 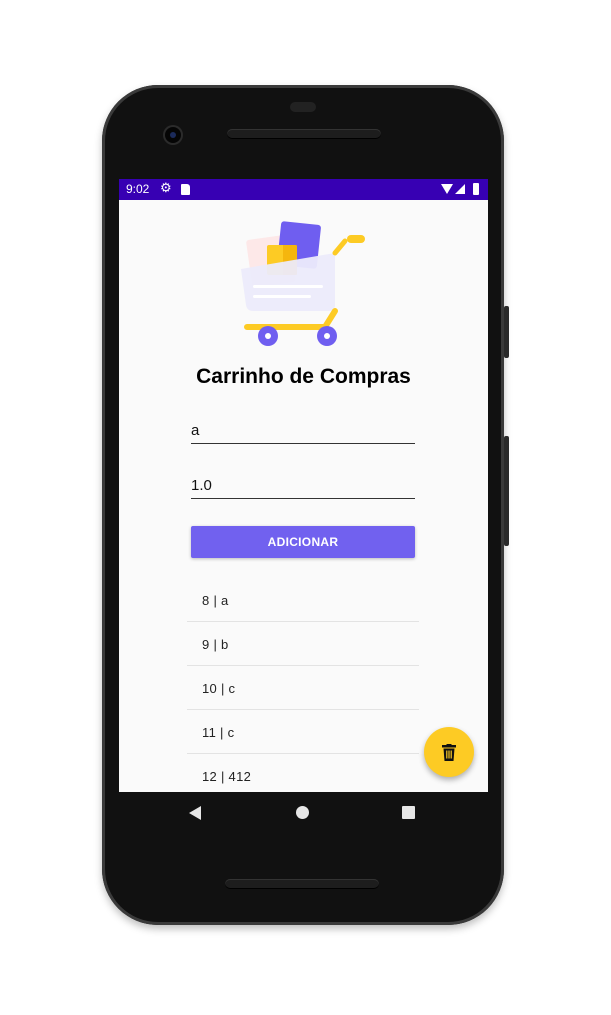 I want to click on bottom-speaker, so click(x=302, y=884).